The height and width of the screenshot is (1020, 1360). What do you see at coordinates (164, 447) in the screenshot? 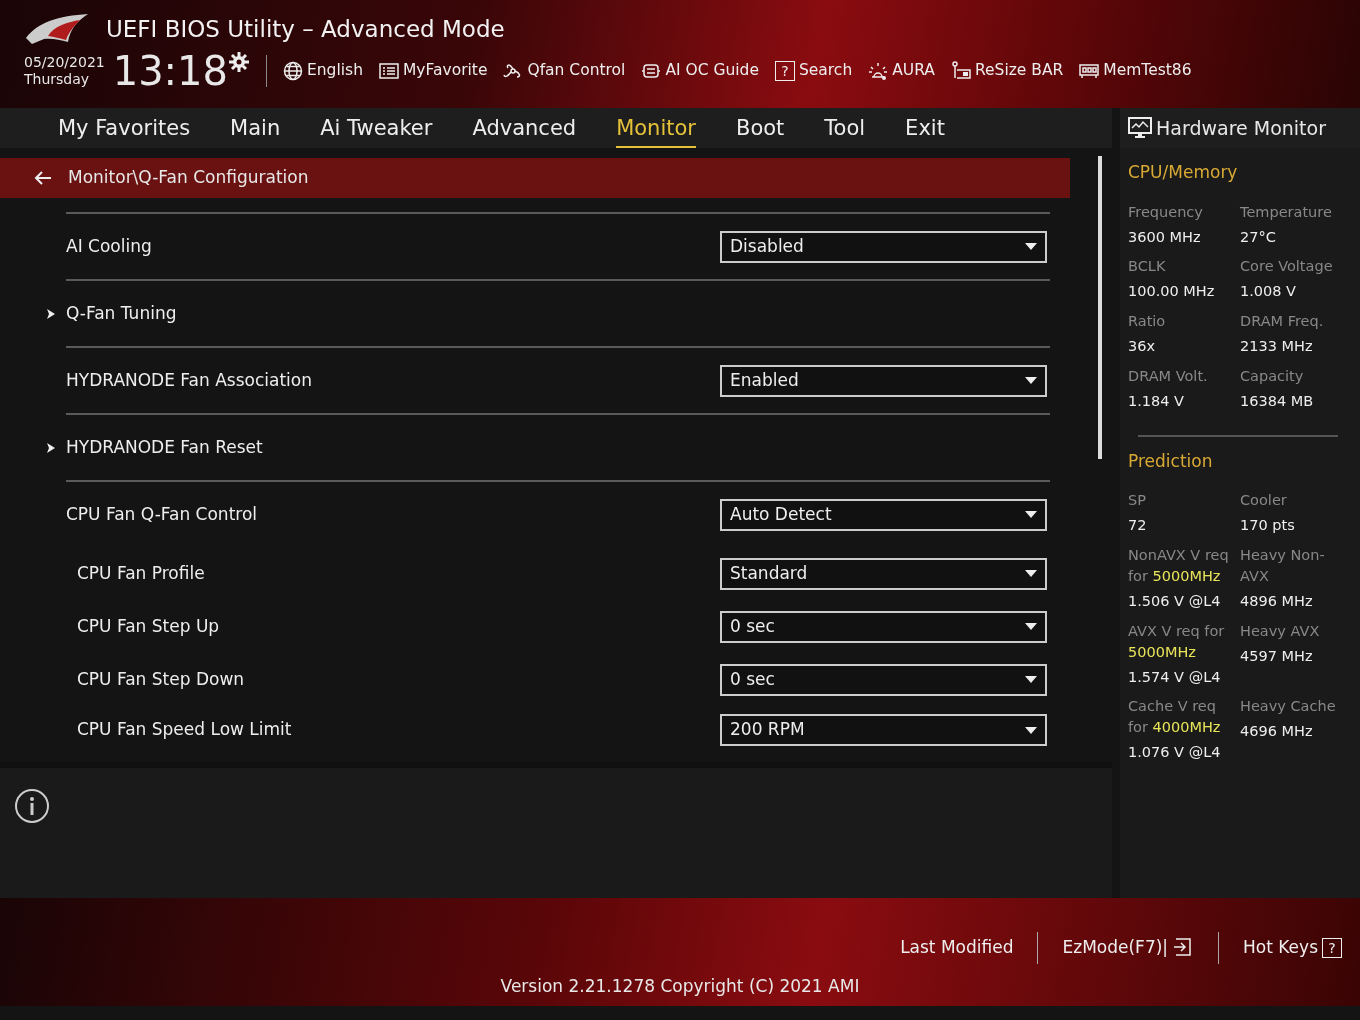
I see `submenu-link: HYDRANODE Fan Reset` at bounding box center [164, 447].